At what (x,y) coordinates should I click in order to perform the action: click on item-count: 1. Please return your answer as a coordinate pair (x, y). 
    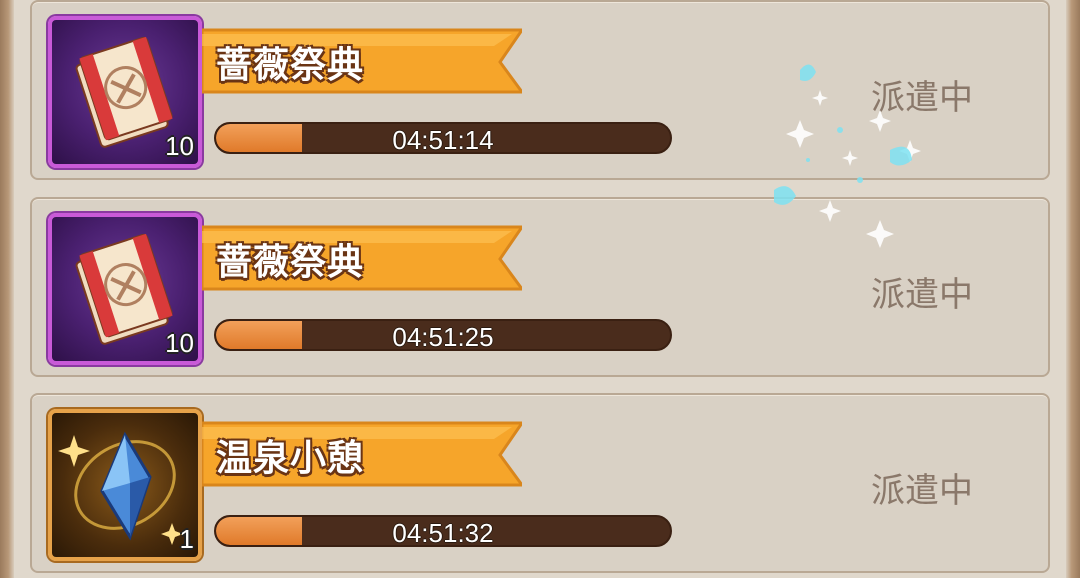
    Looking at the image, I should click on (186, 539).